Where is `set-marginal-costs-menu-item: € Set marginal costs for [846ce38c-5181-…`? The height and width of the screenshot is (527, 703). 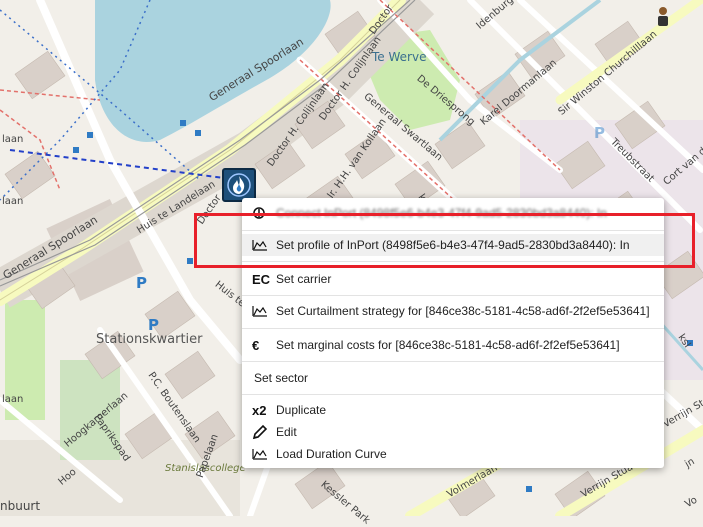 set-marginal-costs-menu-item: € Set marginal costs for [846ce38c-5181-… is located at coordinates (453, 345).